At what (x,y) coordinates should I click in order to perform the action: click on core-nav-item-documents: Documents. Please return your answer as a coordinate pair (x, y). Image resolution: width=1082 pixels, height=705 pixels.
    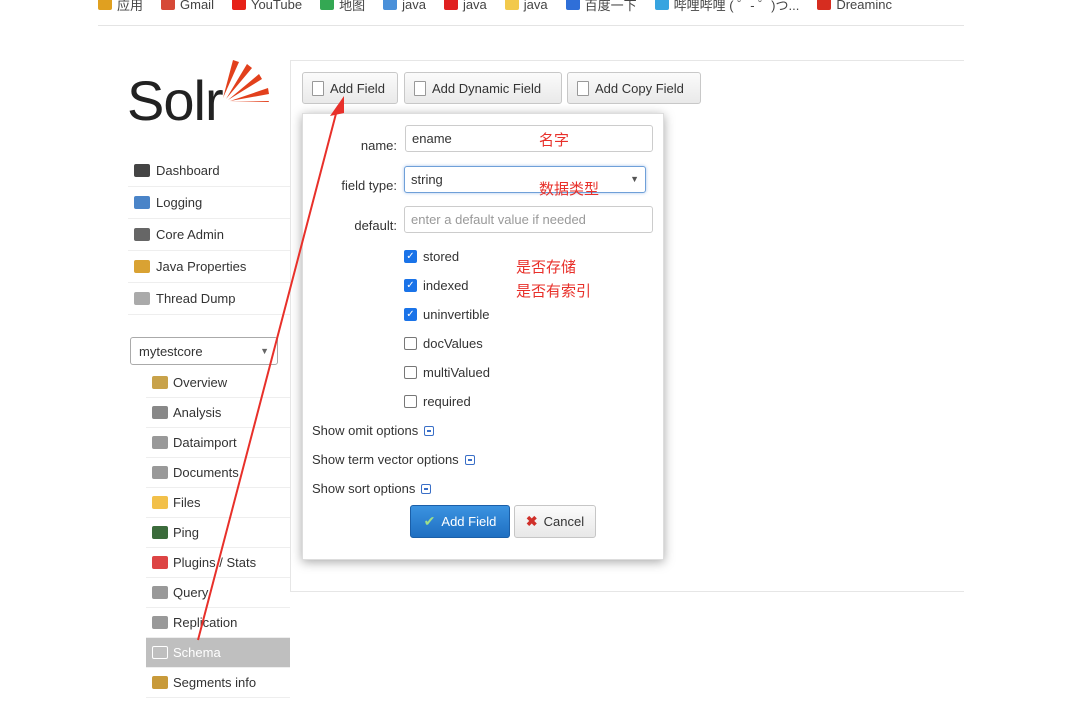
    Looking at the image, I should click on (218, 473).